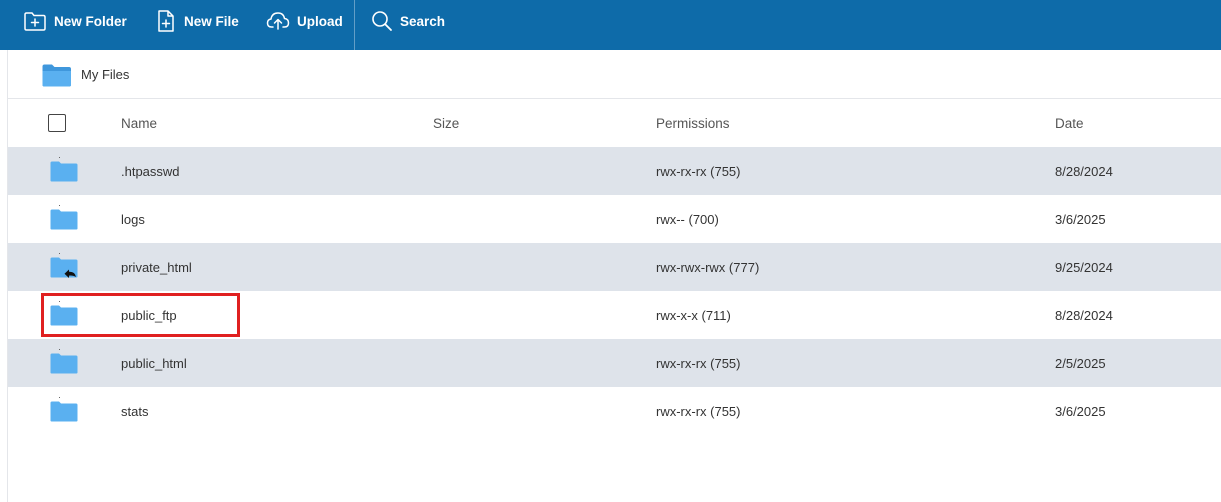 This screenshot has width=1221, height=502. What do you see at coordinates (614, 171) in the screenshot?
I see `table-row: .htpasswd rwx-rx-rx (755) 8/28/2024` at bounding box center [614, 171].